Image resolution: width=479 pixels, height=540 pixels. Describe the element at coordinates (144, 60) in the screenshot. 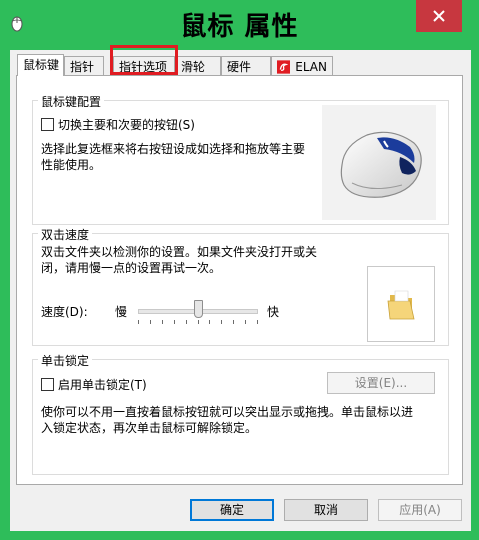

I see `tab-highlight-annotation` at that location.